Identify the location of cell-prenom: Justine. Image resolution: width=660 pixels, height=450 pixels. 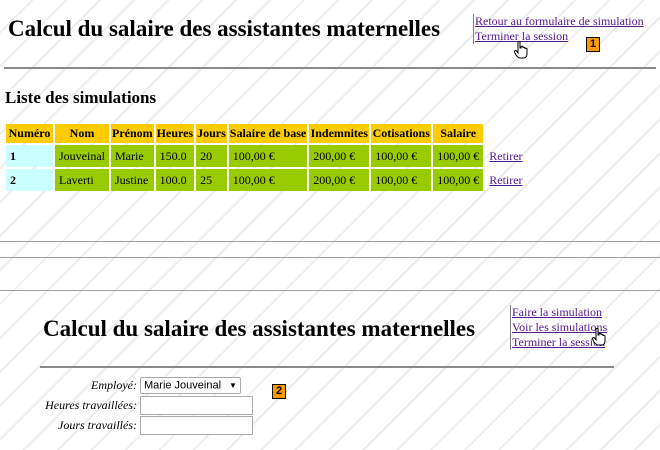
(132, 180).